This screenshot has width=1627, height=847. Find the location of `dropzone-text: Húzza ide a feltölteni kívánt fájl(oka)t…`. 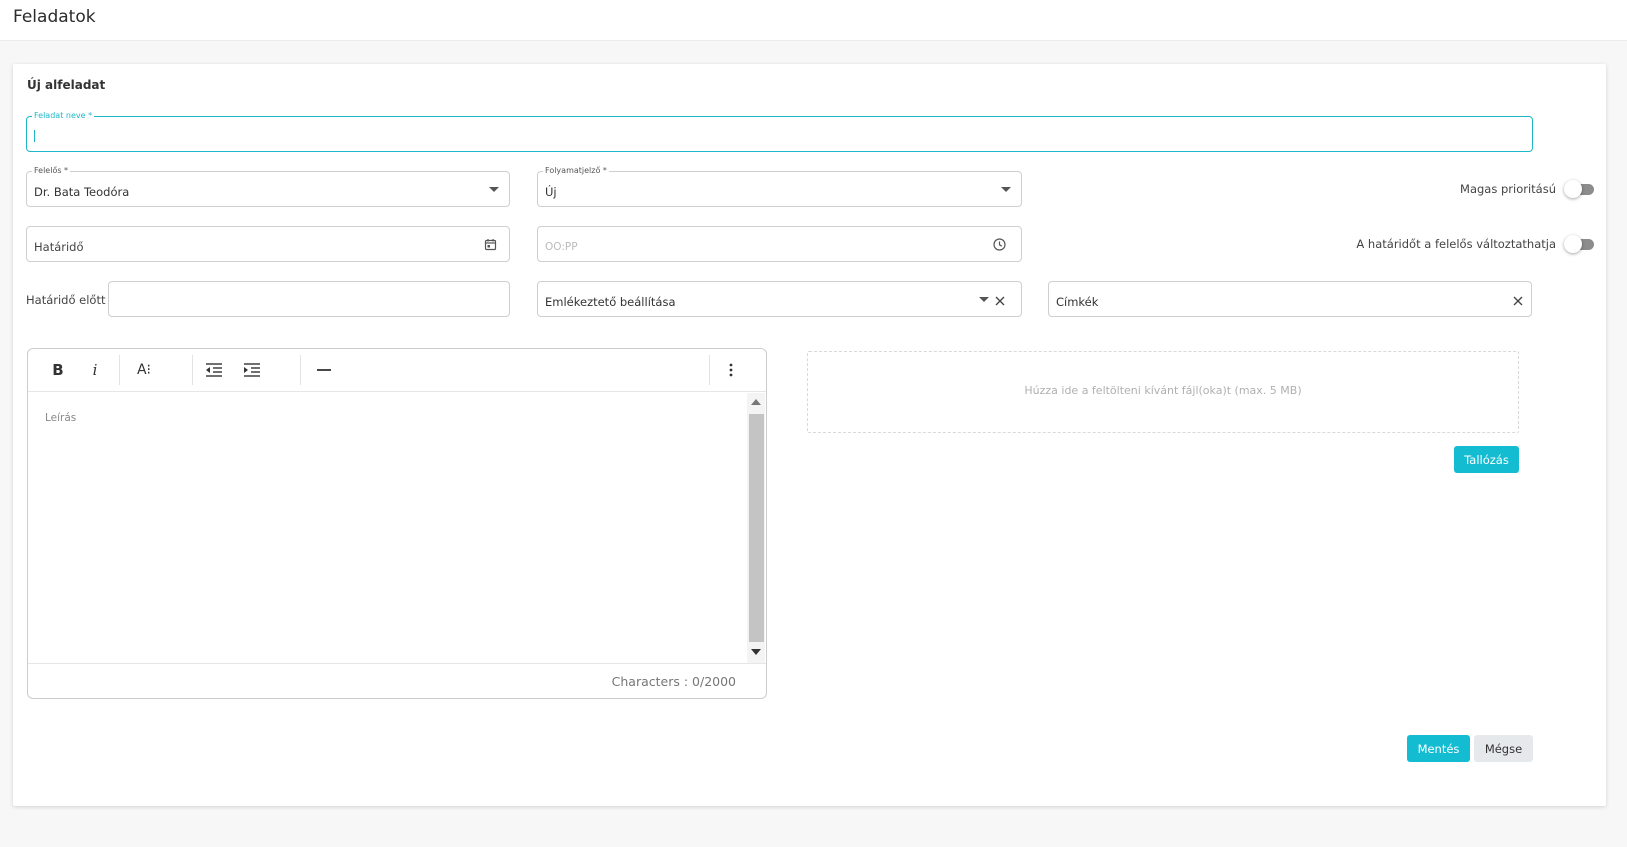

dropzone-text: Húzza ide a feltölteni kívánt fájl(oka)t… is located at coordinates (1163, 390).